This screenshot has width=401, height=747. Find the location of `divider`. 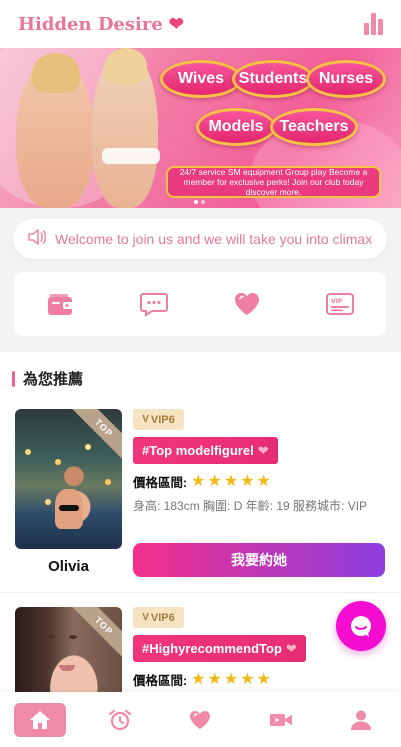

divider is located at coordinates (200, 592).